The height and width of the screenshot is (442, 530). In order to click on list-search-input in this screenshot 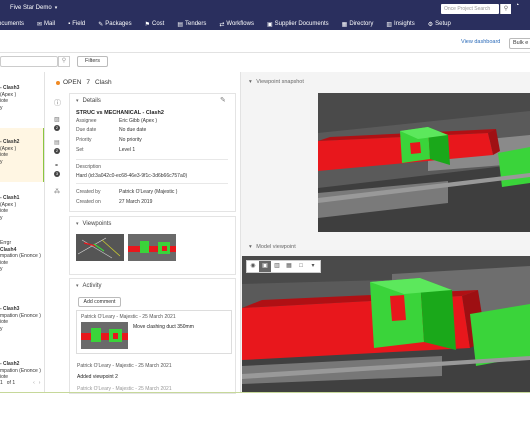, I will do `click(29, 61)`.